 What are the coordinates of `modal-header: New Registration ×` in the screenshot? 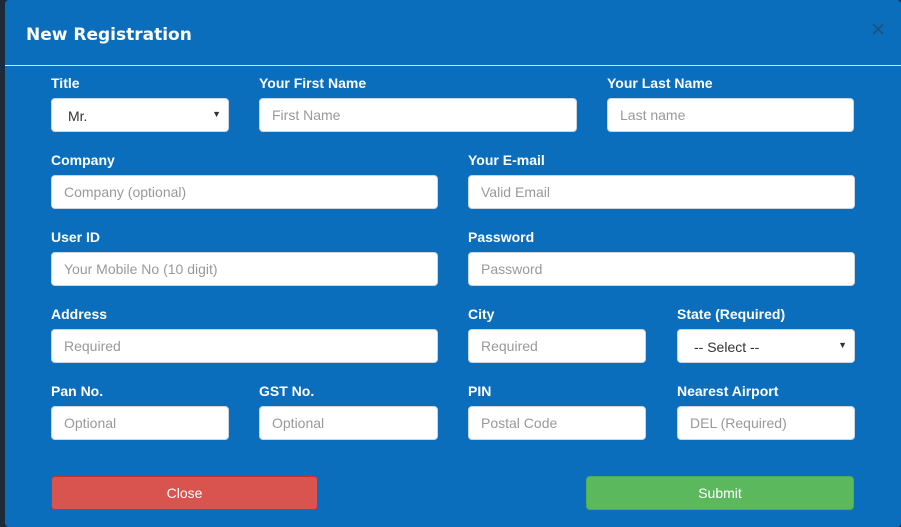 It's located at (453, 33).